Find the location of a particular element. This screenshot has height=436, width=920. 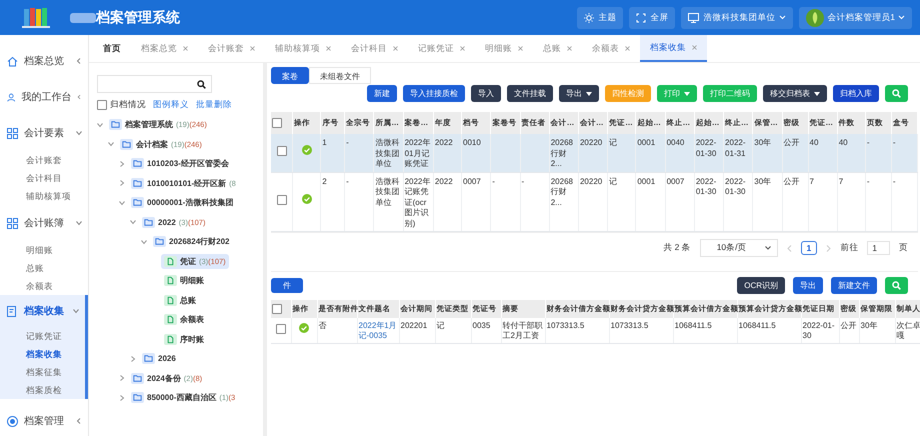

sidebar-subitem: 辅助核算项 is located at coordinates (44, 196).